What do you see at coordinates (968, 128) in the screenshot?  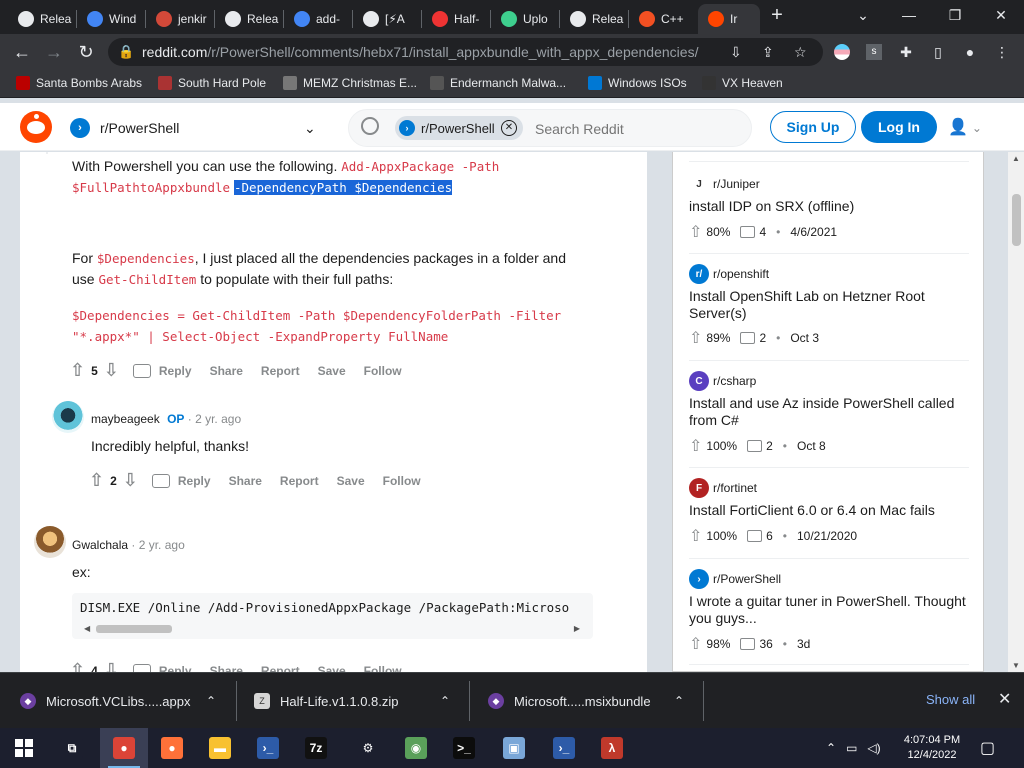 I see `user-menu-button: 👤 ⌄` at bounding box center [968, 128].